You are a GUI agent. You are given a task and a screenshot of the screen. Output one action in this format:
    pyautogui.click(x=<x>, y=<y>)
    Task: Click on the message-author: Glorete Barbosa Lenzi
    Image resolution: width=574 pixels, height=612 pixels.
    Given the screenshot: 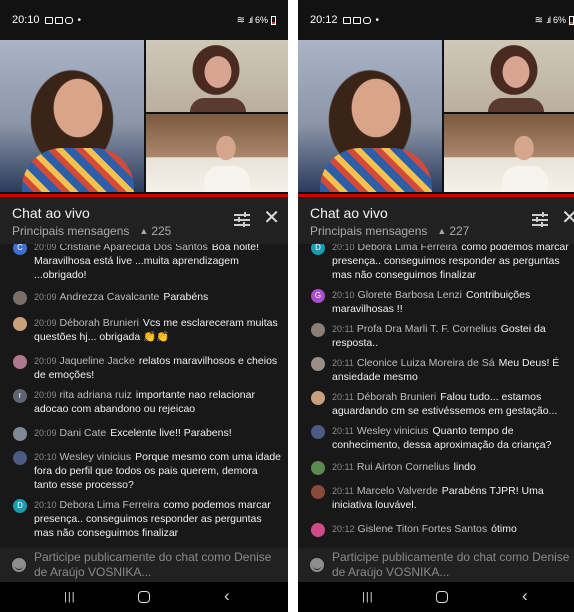 What is the action you would take?
    pyautogui.click(x=410, y=295)
    